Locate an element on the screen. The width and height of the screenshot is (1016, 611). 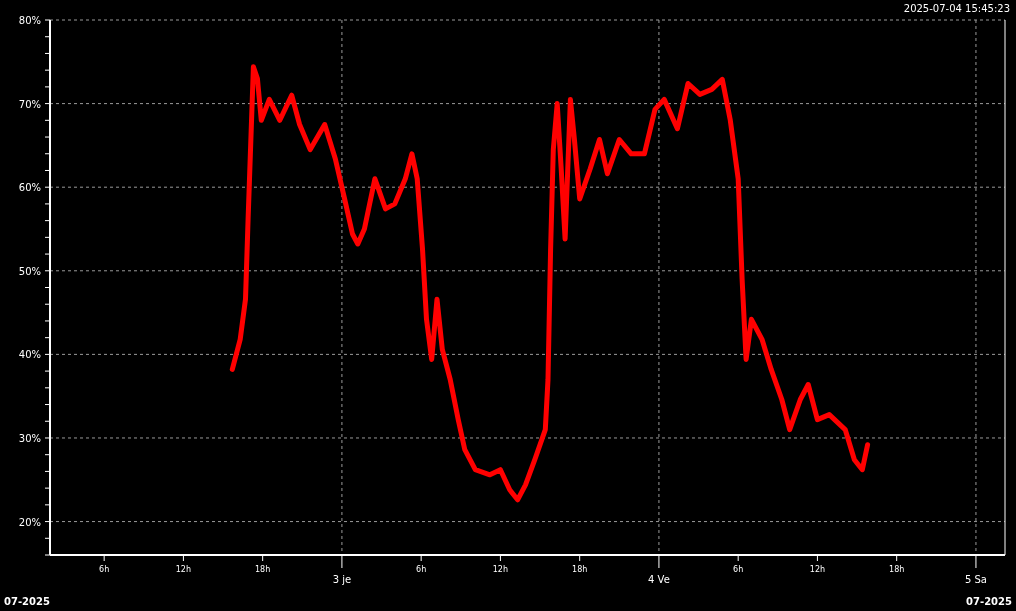
day-label: 4 Ve is located at coordinates (659, 579).